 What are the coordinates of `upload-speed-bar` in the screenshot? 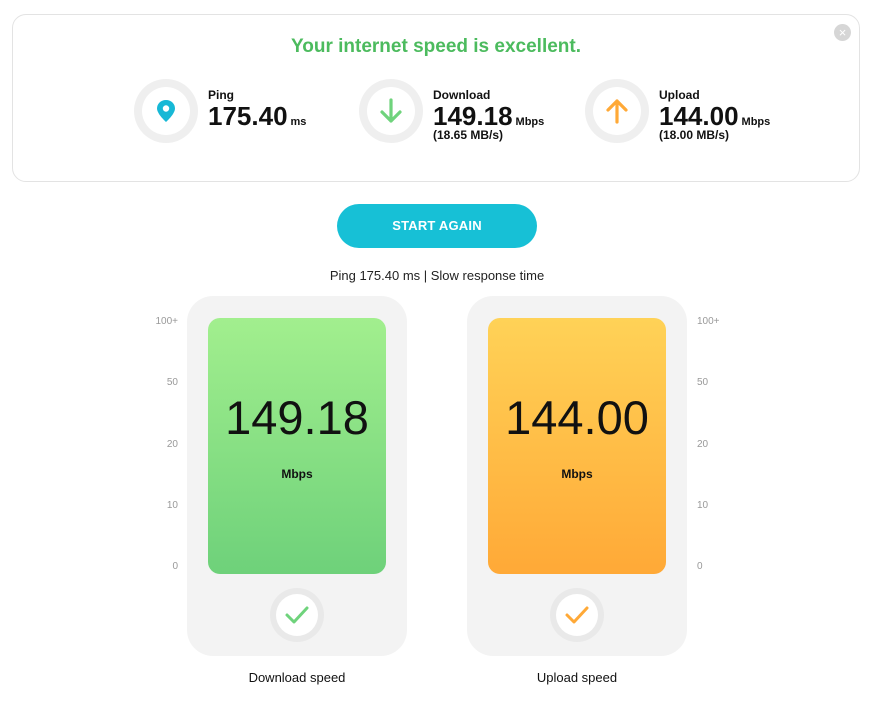 It's located at (577, 446).